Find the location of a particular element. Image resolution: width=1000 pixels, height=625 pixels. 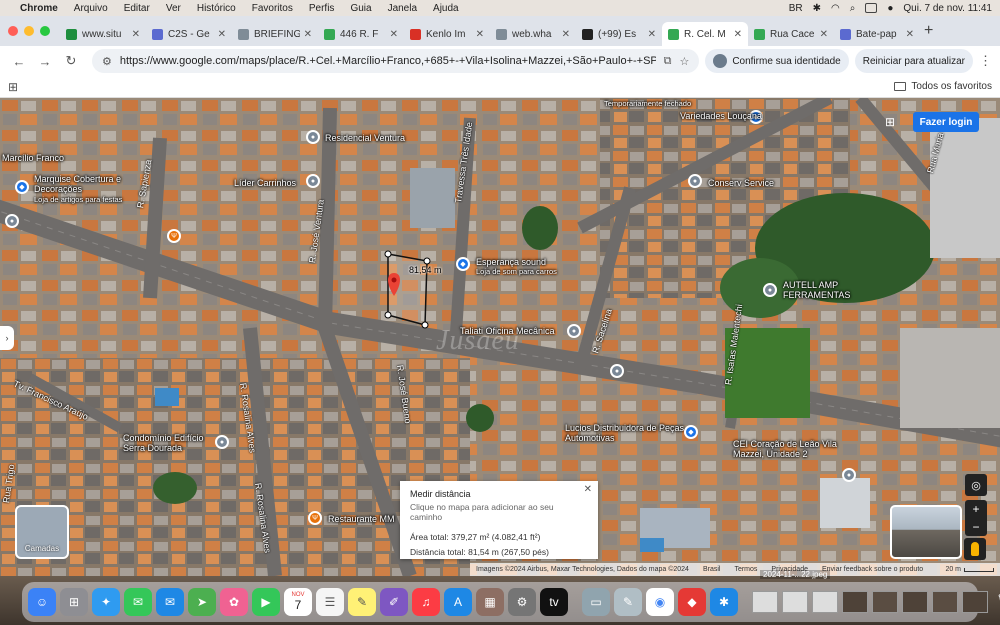

photos-icon: ✿ is located at coordinates (234, 602).